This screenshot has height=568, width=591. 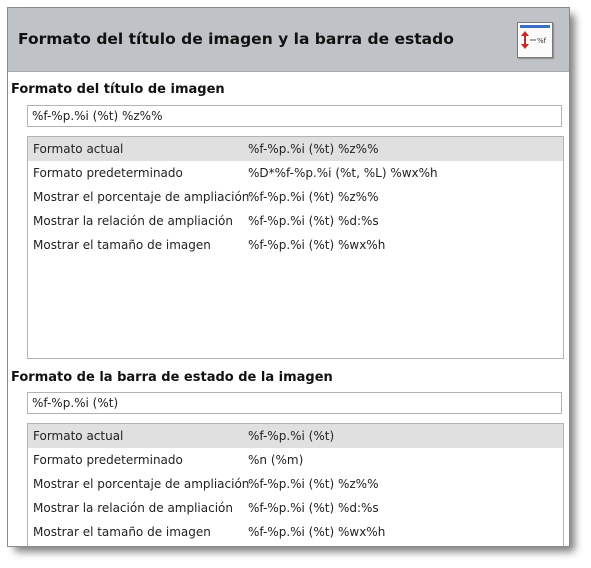 I want to click on svg-text: %f, so click(x=542, y=41).